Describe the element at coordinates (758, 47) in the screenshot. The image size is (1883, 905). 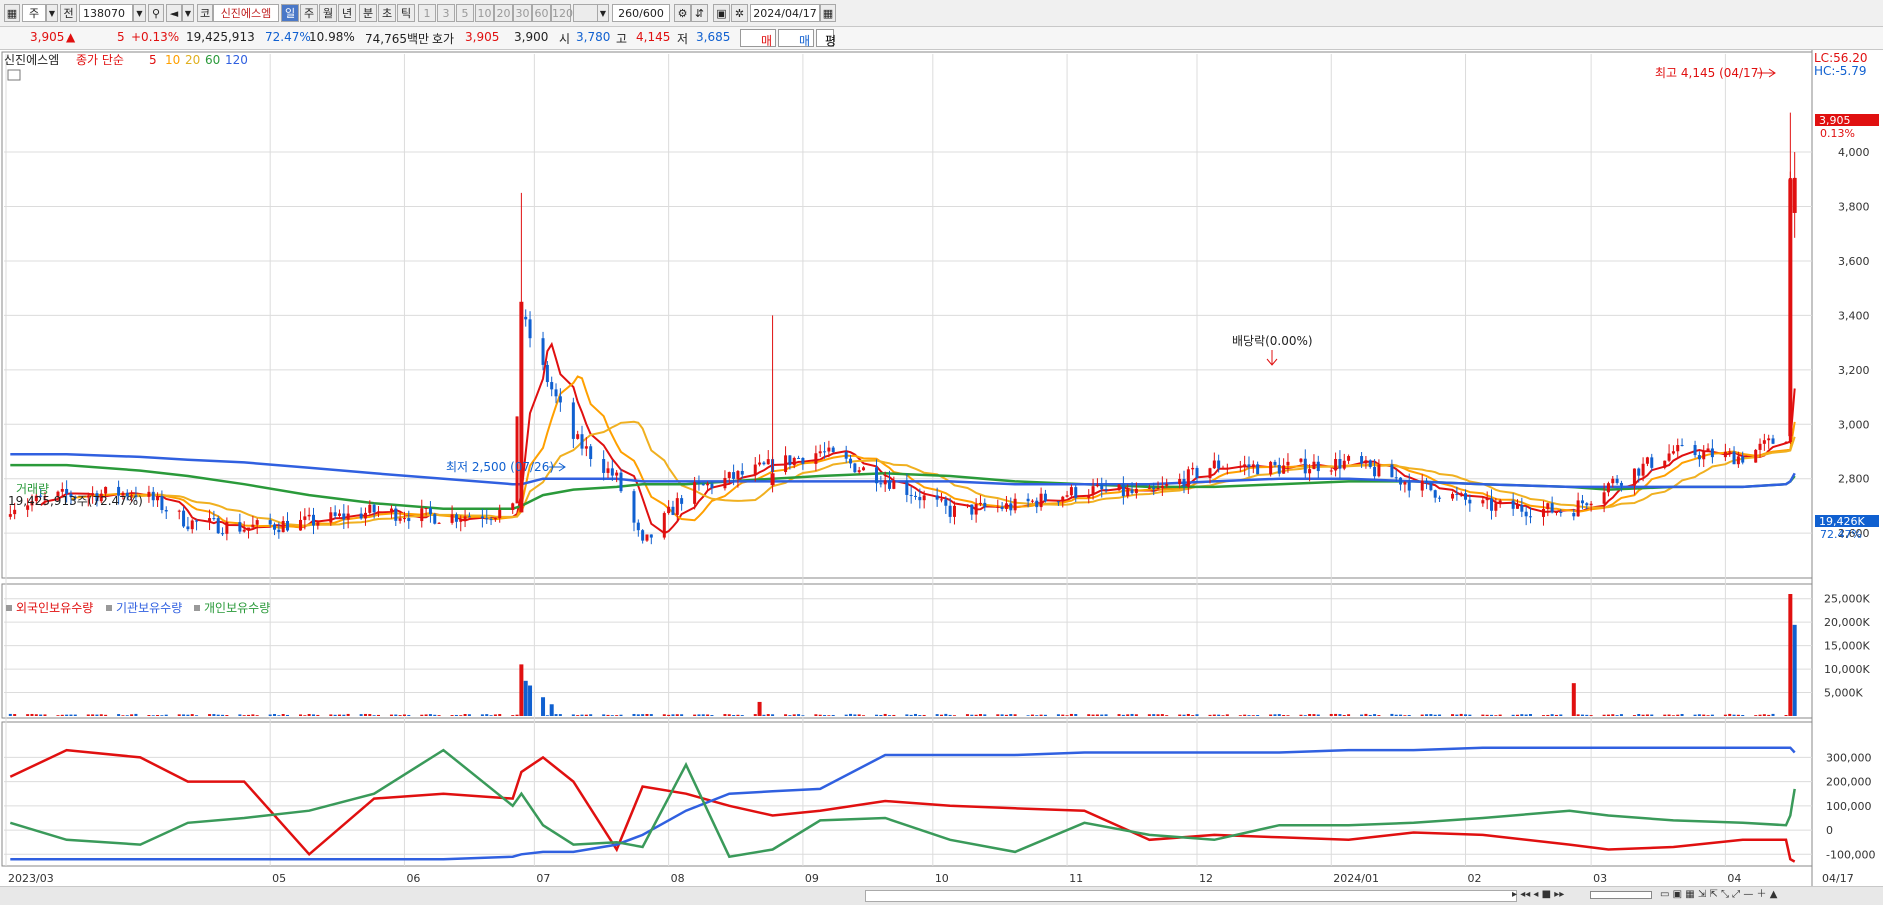
I see `buy-button: 매수` at that location.